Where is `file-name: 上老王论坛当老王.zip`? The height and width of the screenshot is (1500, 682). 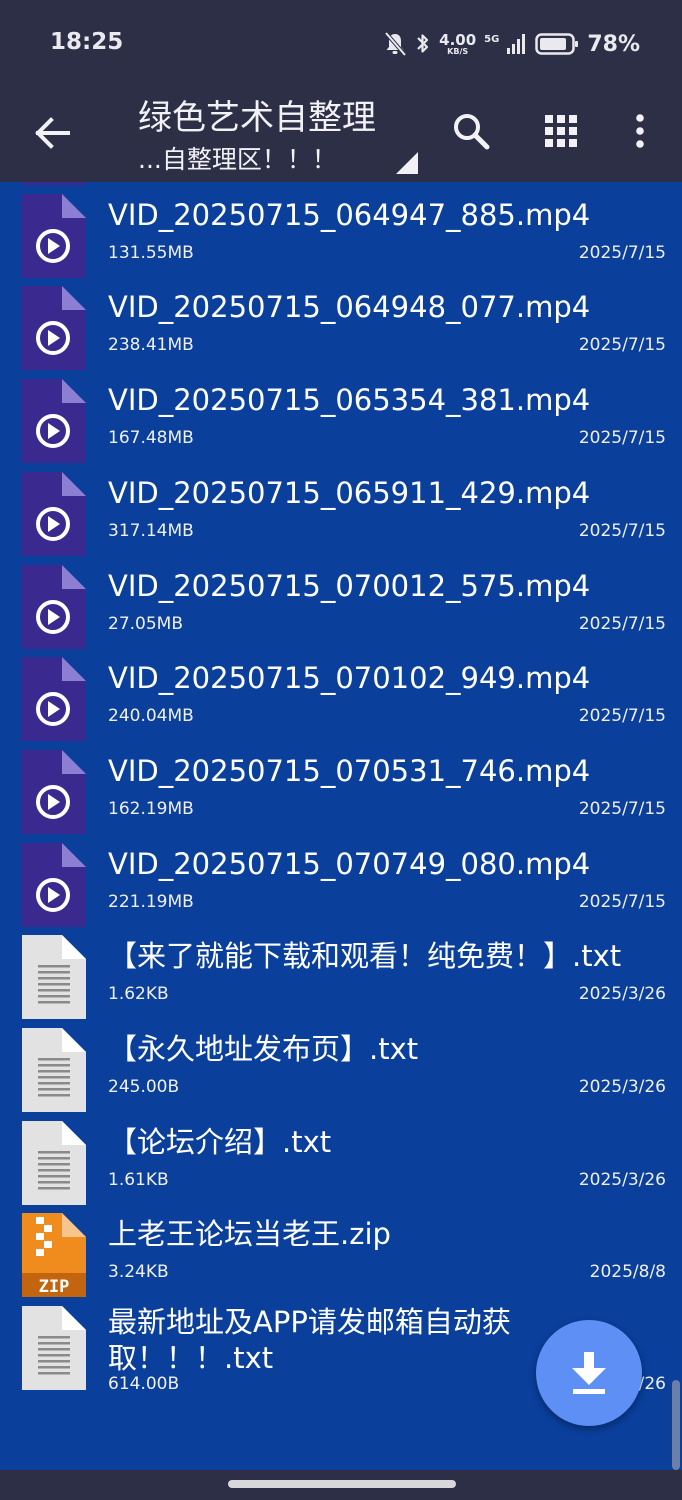 file-name: 上老王论坛当老王.zip is located at coordinates (249, 1234).